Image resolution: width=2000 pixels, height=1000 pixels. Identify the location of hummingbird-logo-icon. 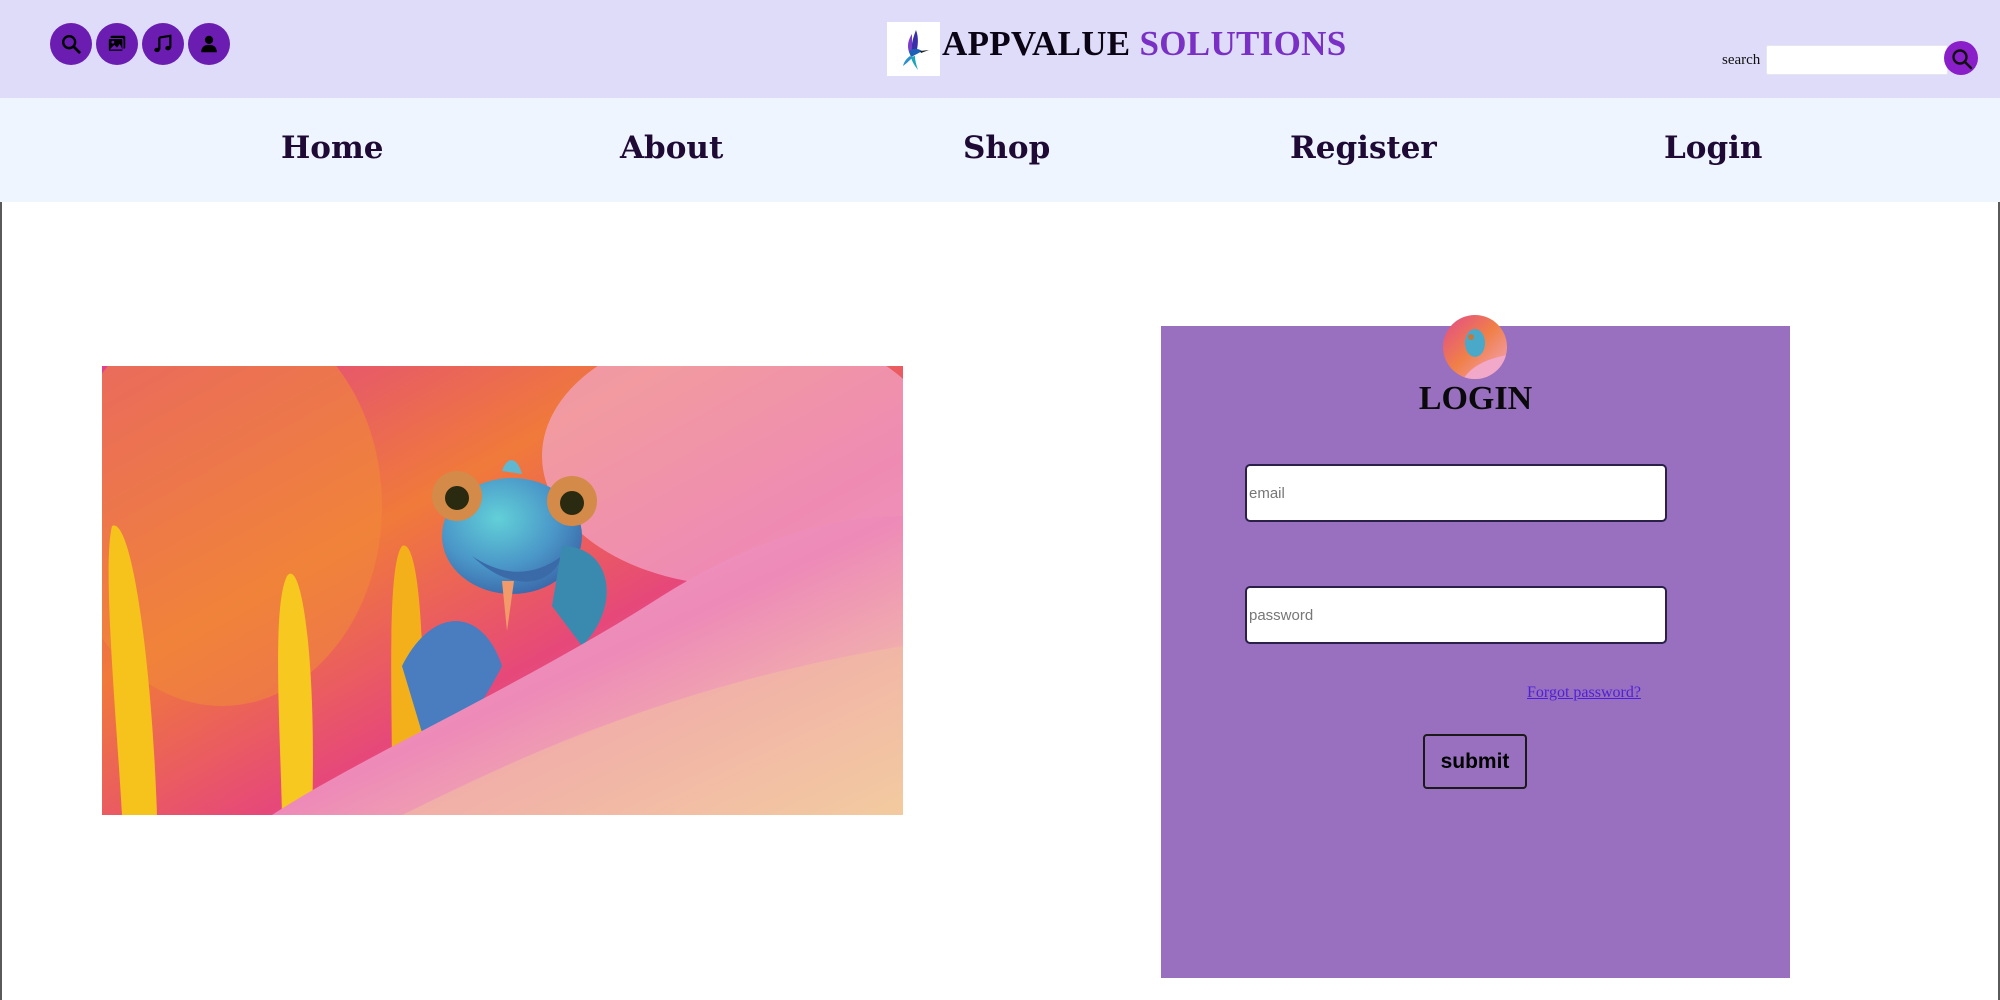
(915, 50).